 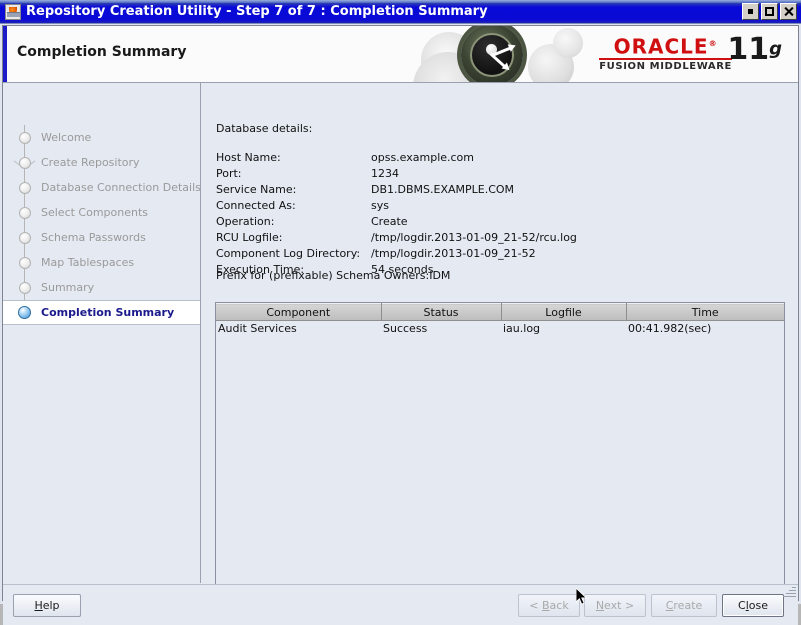 What do you see at coordinates (249, 237) in the screenshot?
I see `detail-label: RCU Logfile:` at bounding box center [249, 237].